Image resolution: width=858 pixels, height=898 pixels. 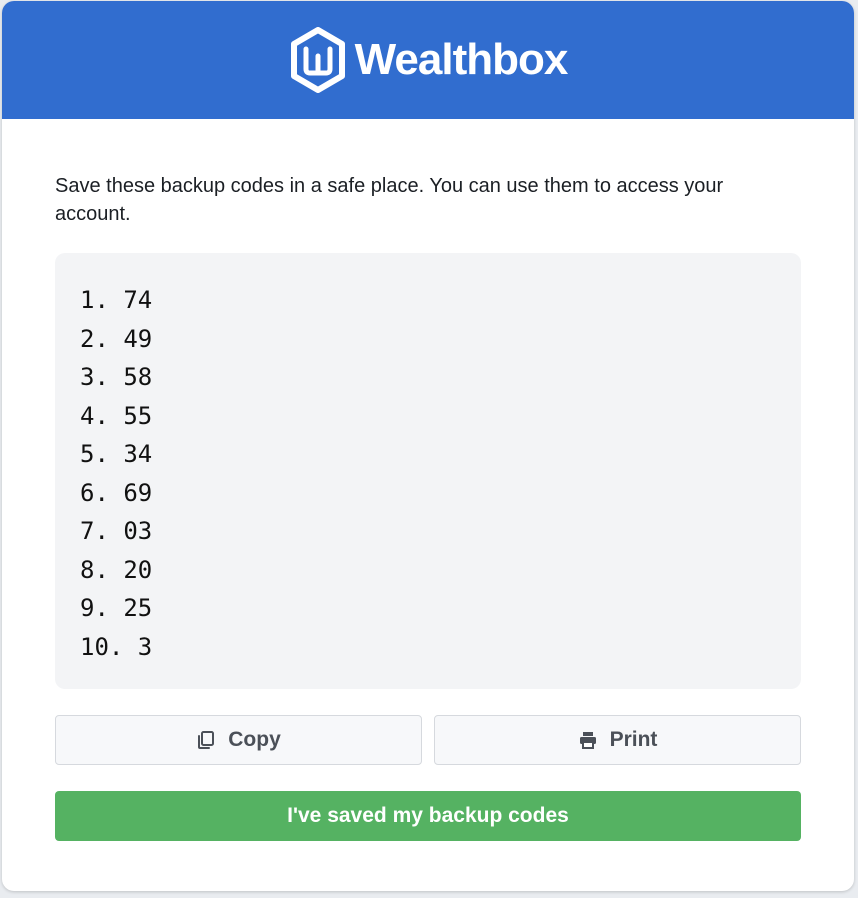 What do you see at coordinates (254, 739) in the screenshot?
I see `copy-button-label: Copy` at bounding box center [254, 739].